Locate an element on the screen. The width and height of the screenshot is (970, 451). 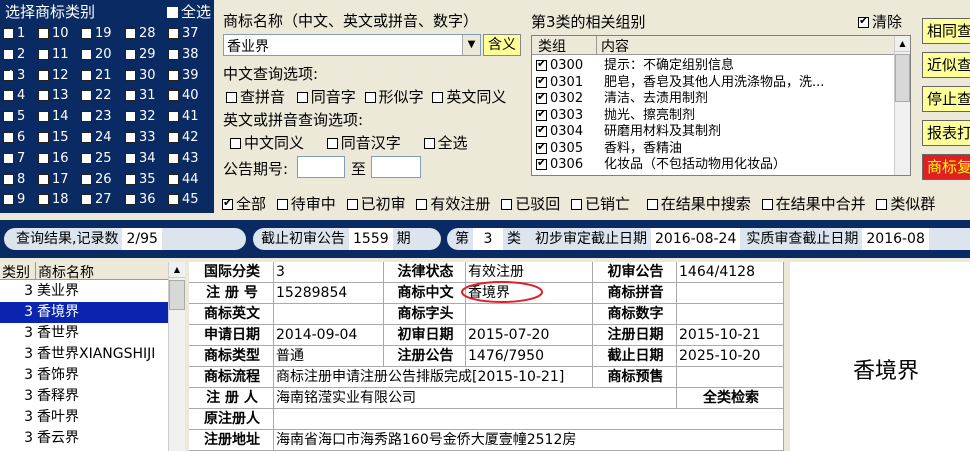
class-option: 43 is located at coordinates (183, 159).